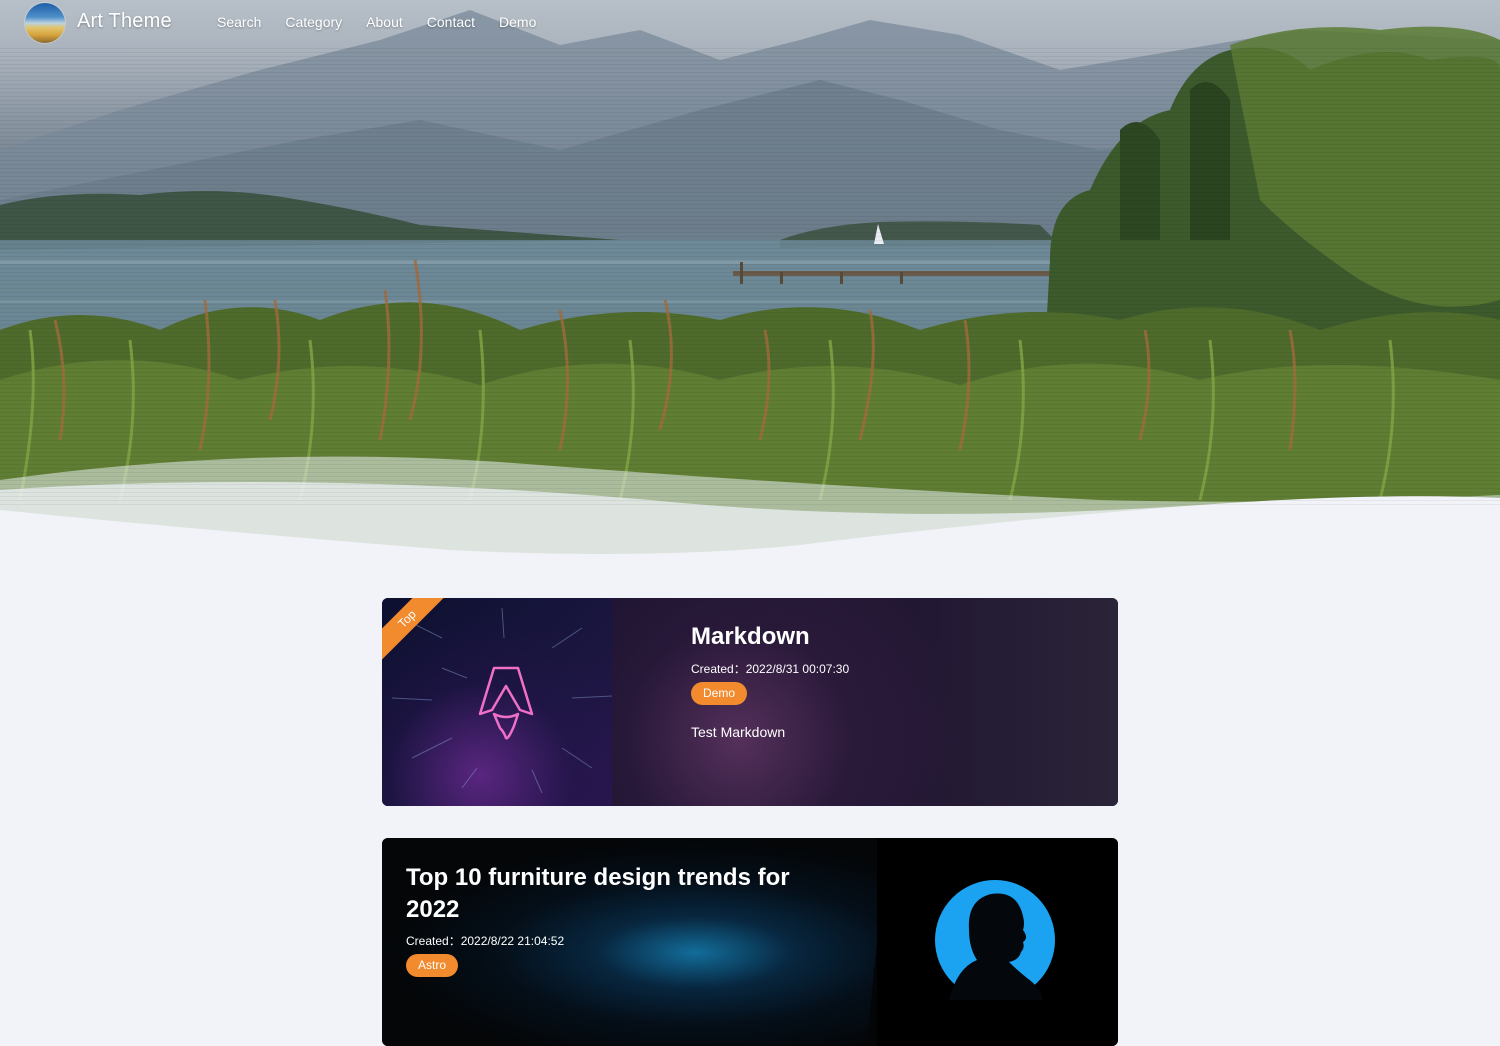 The height and width of the screenshot is (1046, 1500). I want to click on nav-links: Search Category About Contact Demo, so click(388, 22).